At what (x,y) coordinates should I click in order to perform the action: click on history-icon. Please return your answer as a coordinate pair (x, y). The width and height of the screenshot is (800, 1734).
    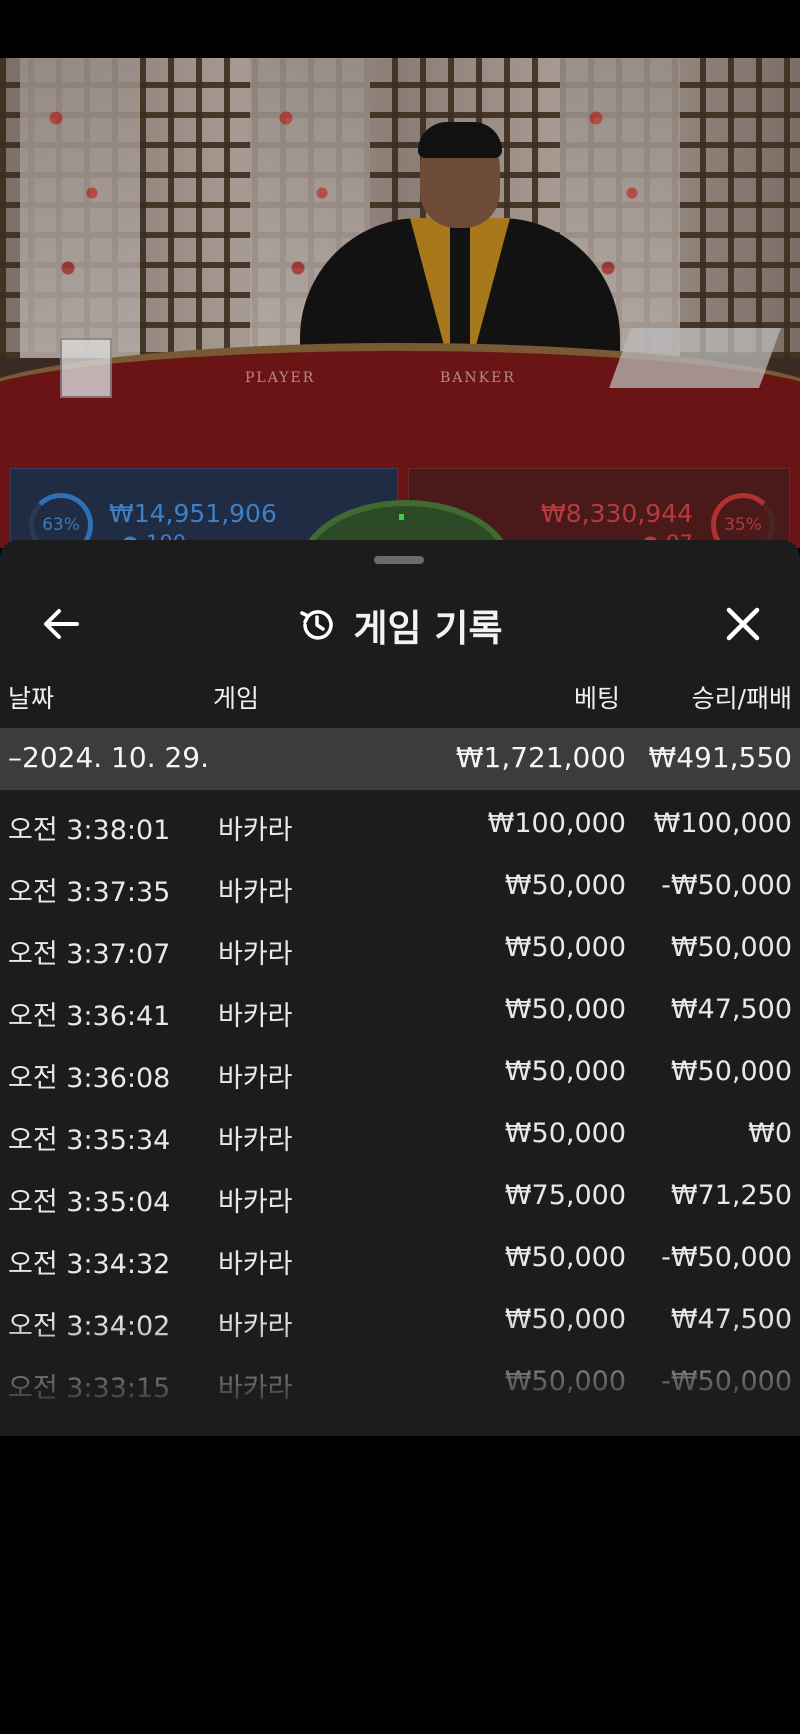
    Looking at the image, I should click on (317, 625).